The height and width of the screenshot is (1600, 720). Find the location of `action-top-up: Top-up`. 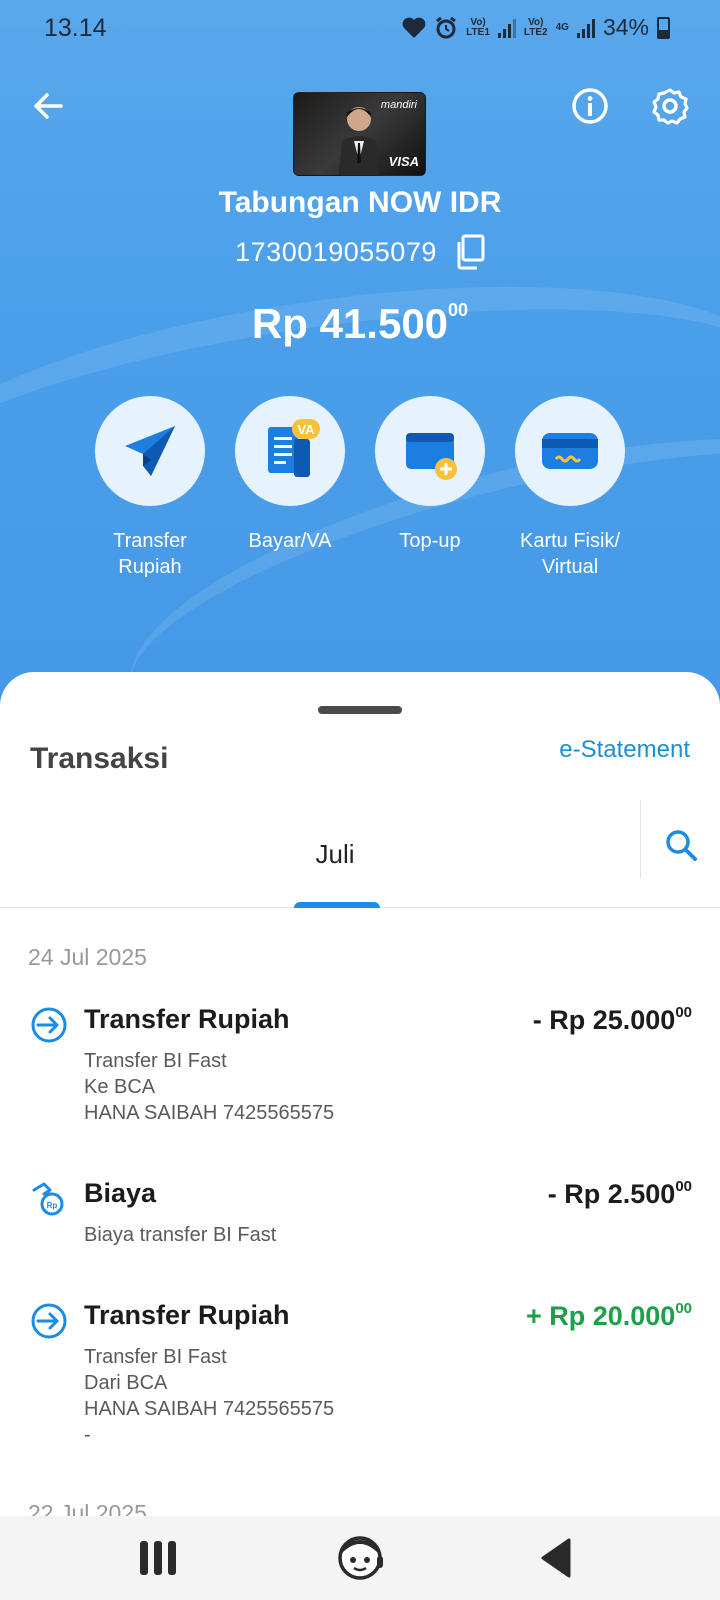

action-top-up: Top-up is located at coordinates (430, 488).